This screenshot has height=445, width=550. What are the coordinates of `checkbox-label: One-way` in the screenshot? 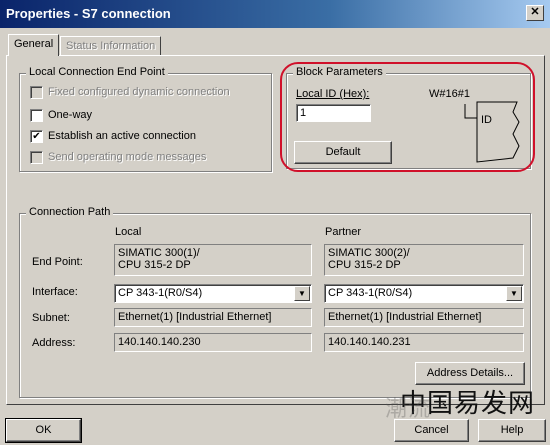 It's located at (70, 115).